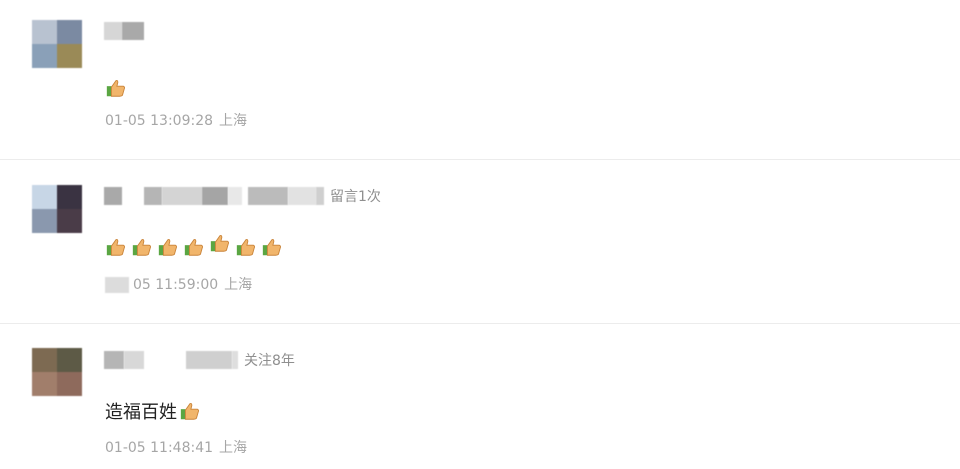  Describe the element at coordinates (199, 360) in the screenshot. I see `author-name: 关注8年` at that location.